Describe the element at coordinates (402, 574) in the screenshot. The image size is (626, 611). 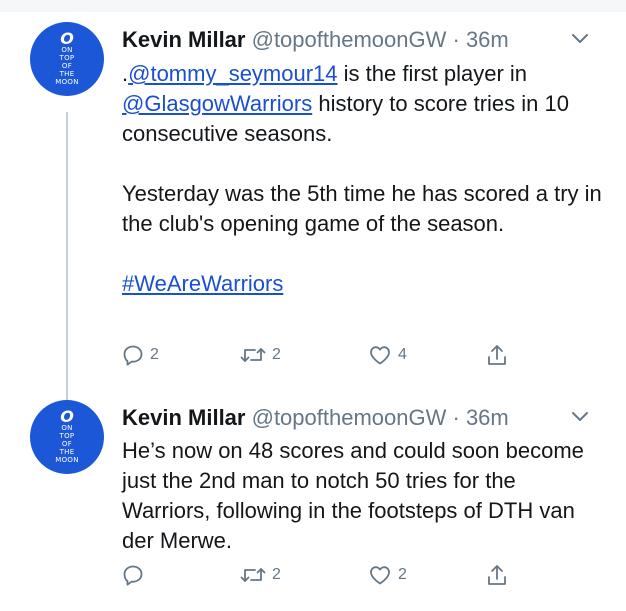
I see `like-count: 2` at that location.